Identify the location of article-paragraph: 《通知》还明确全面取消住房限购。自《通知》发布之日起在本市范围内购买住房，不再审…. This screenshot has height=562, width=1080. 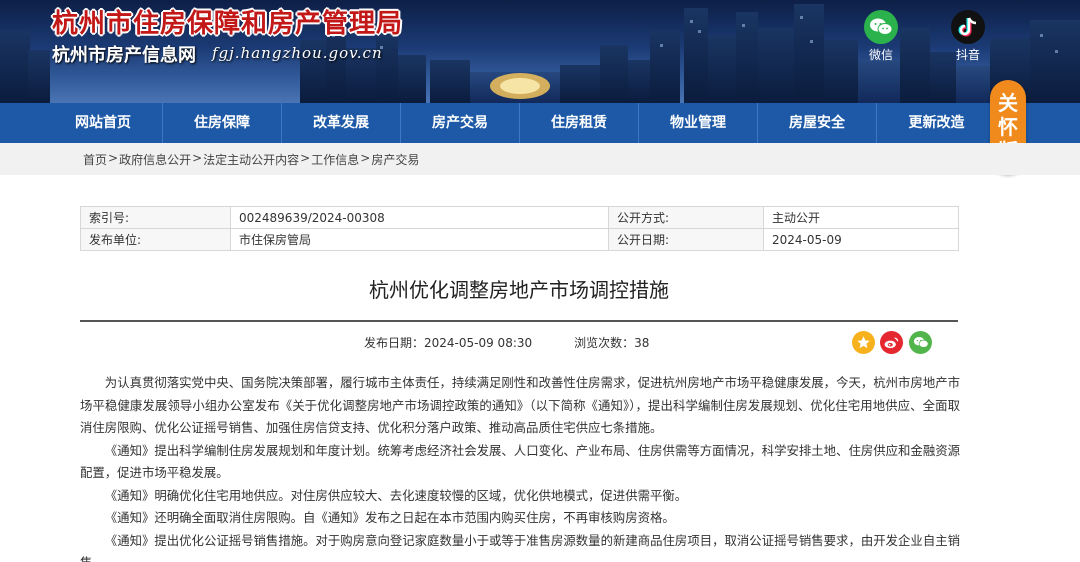
(389, 517).